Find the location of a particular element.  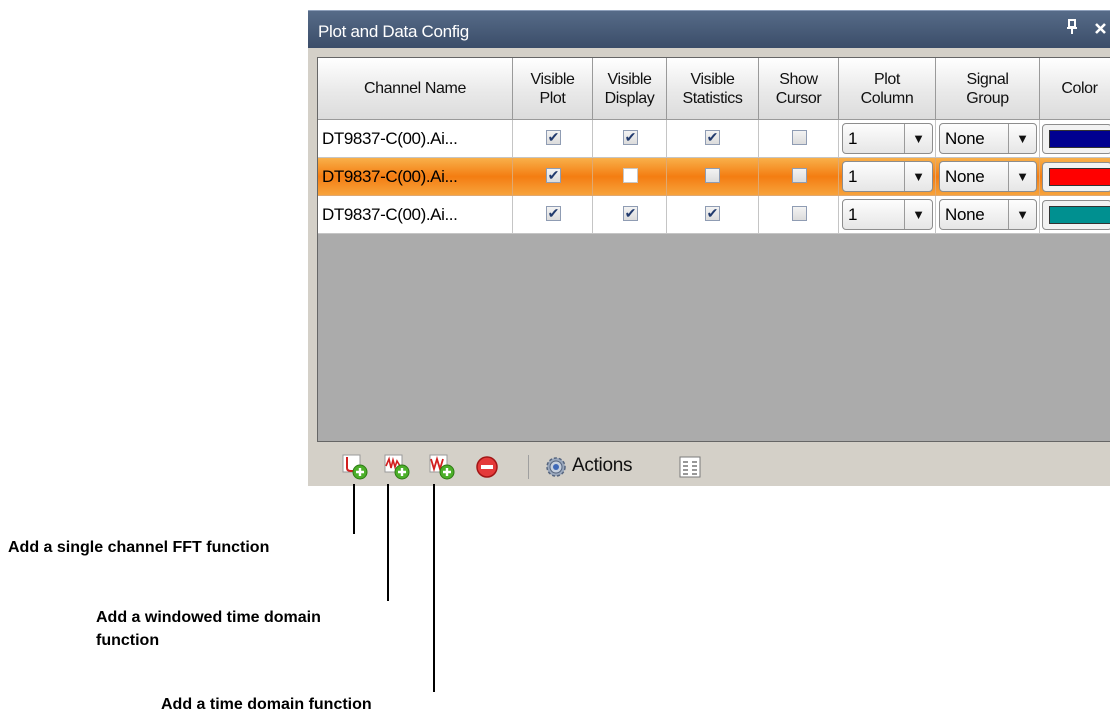

column-header-show-cursor: Show Cursor is located at coordinates (799, 89).